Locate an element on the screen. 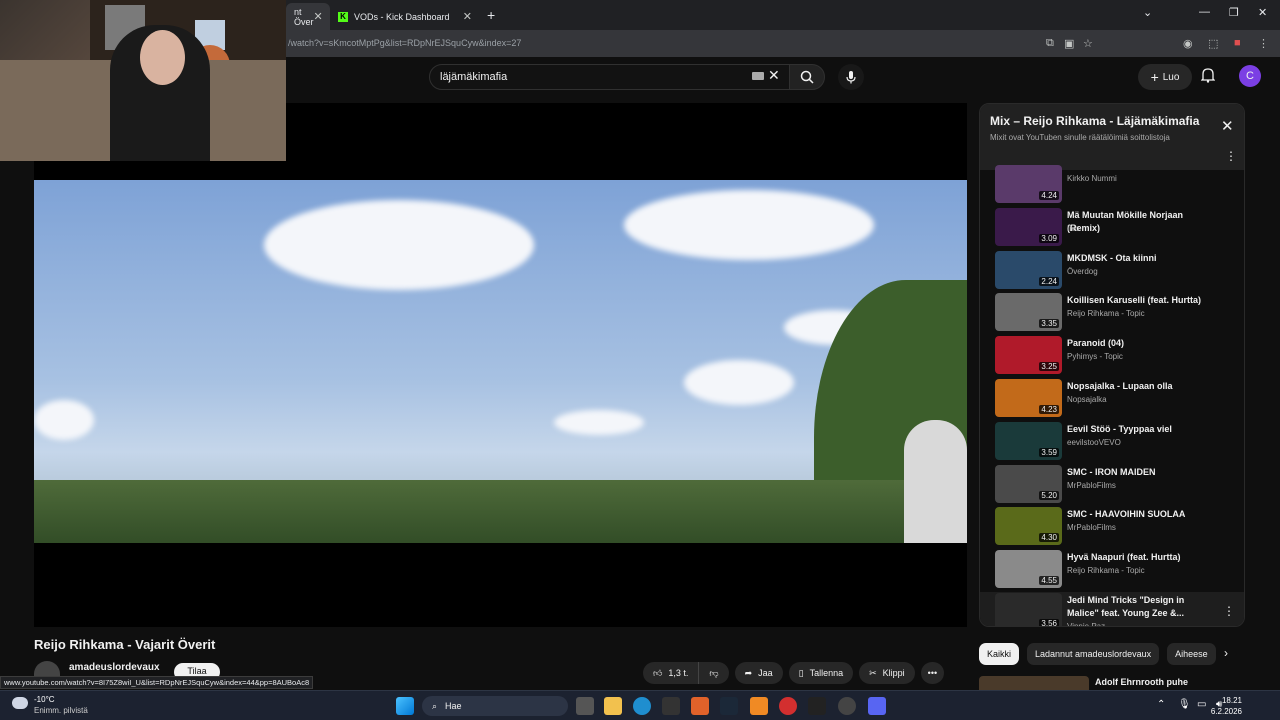 Image resolution: width=1280 pixels, height=720 pixels. clip-button: ✂ Klippi is located at coordinates (887, 673).